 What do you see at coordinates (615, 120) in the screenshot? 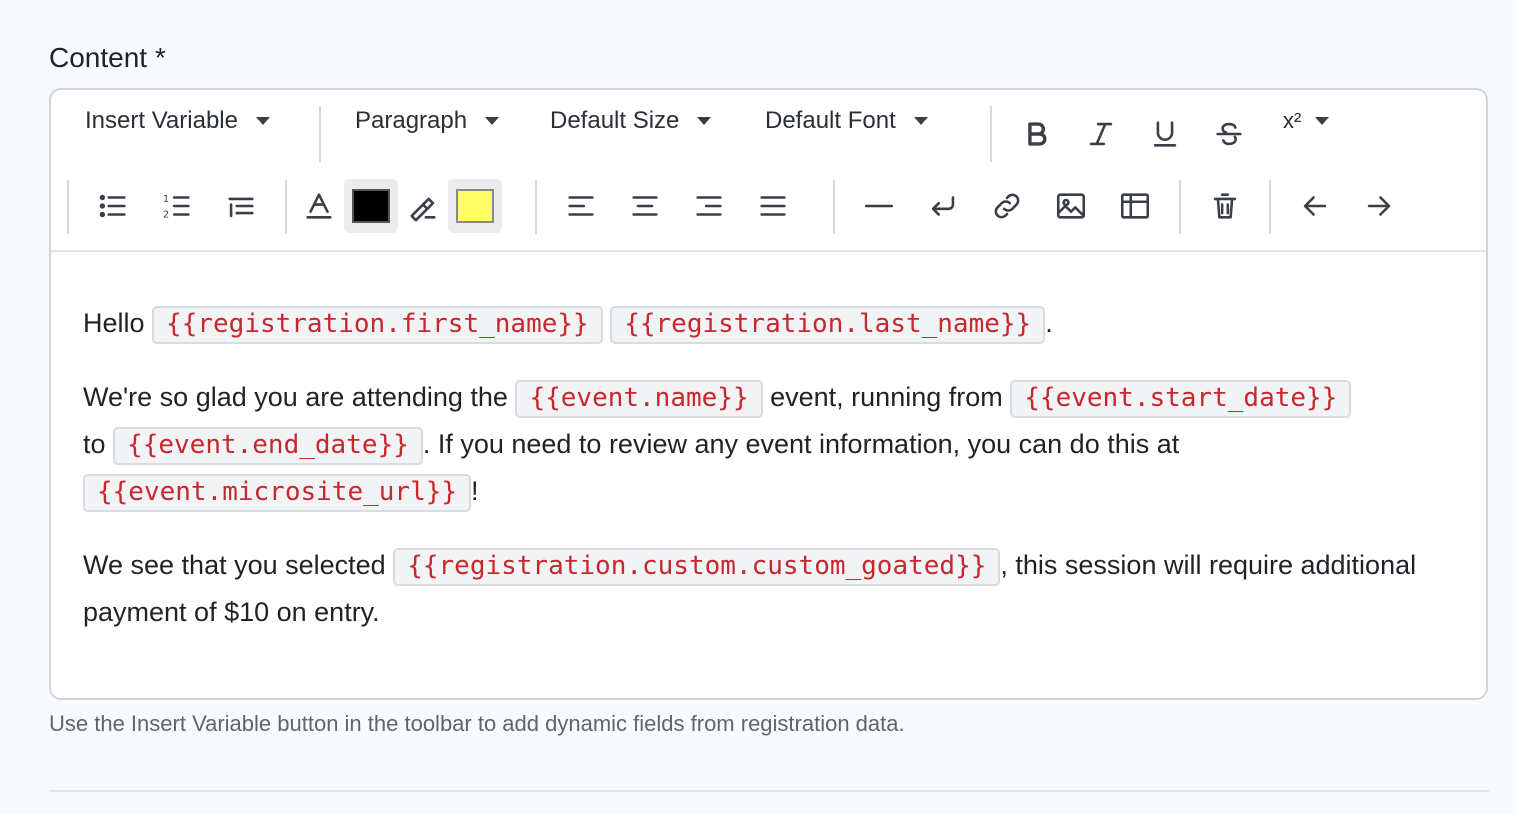
I see `font-size-label: Default Size` at bounding box center [615, 120].